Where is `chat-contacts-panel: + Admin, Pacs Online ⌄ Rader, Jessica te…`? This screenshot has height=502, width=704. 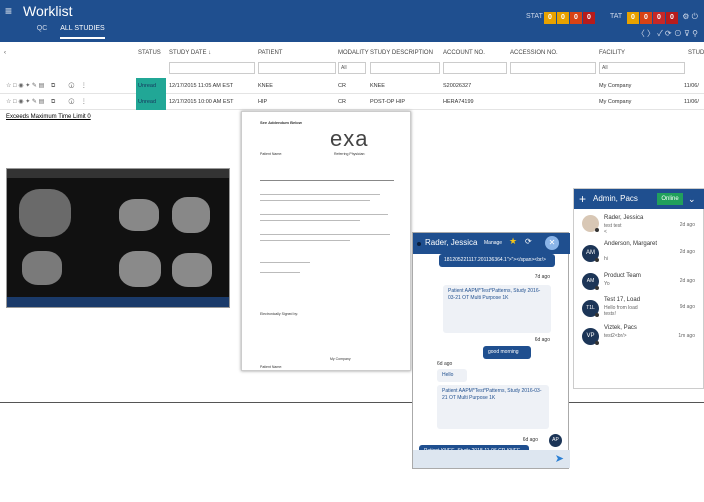 chat-contacts-panel: + Admin, Pacs Online ⌄ Rader, Jessica te… is located at coordinates (638, 288).